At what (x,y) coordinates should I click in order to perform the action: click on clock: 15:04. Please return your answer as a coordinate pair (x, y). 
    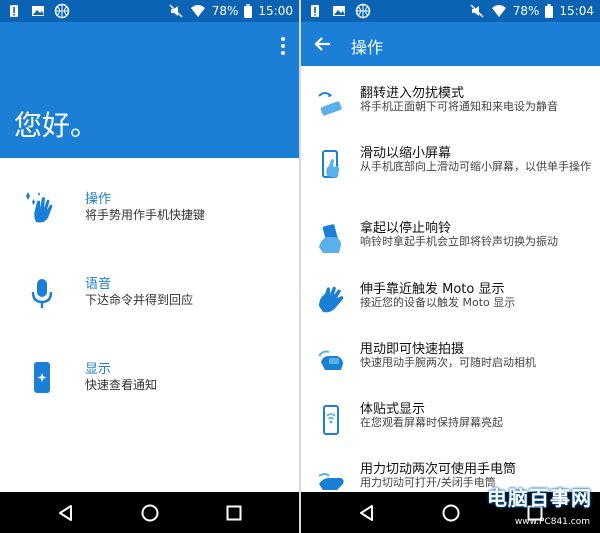
    Looking at the image, I should click on (576, 11).